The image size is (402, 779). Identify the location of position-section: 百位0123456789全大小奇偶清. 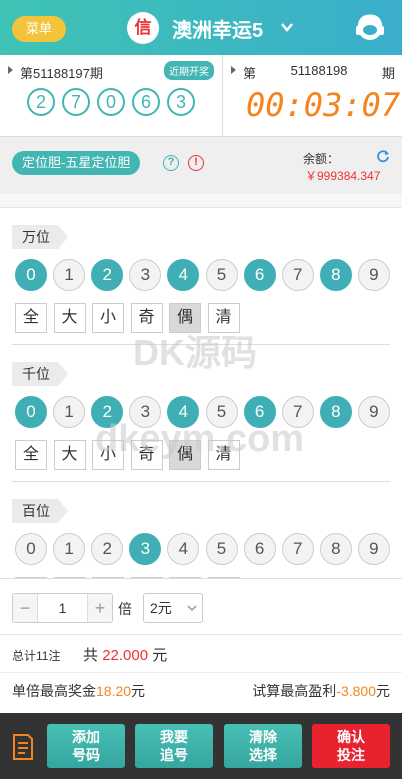
(201, 530).